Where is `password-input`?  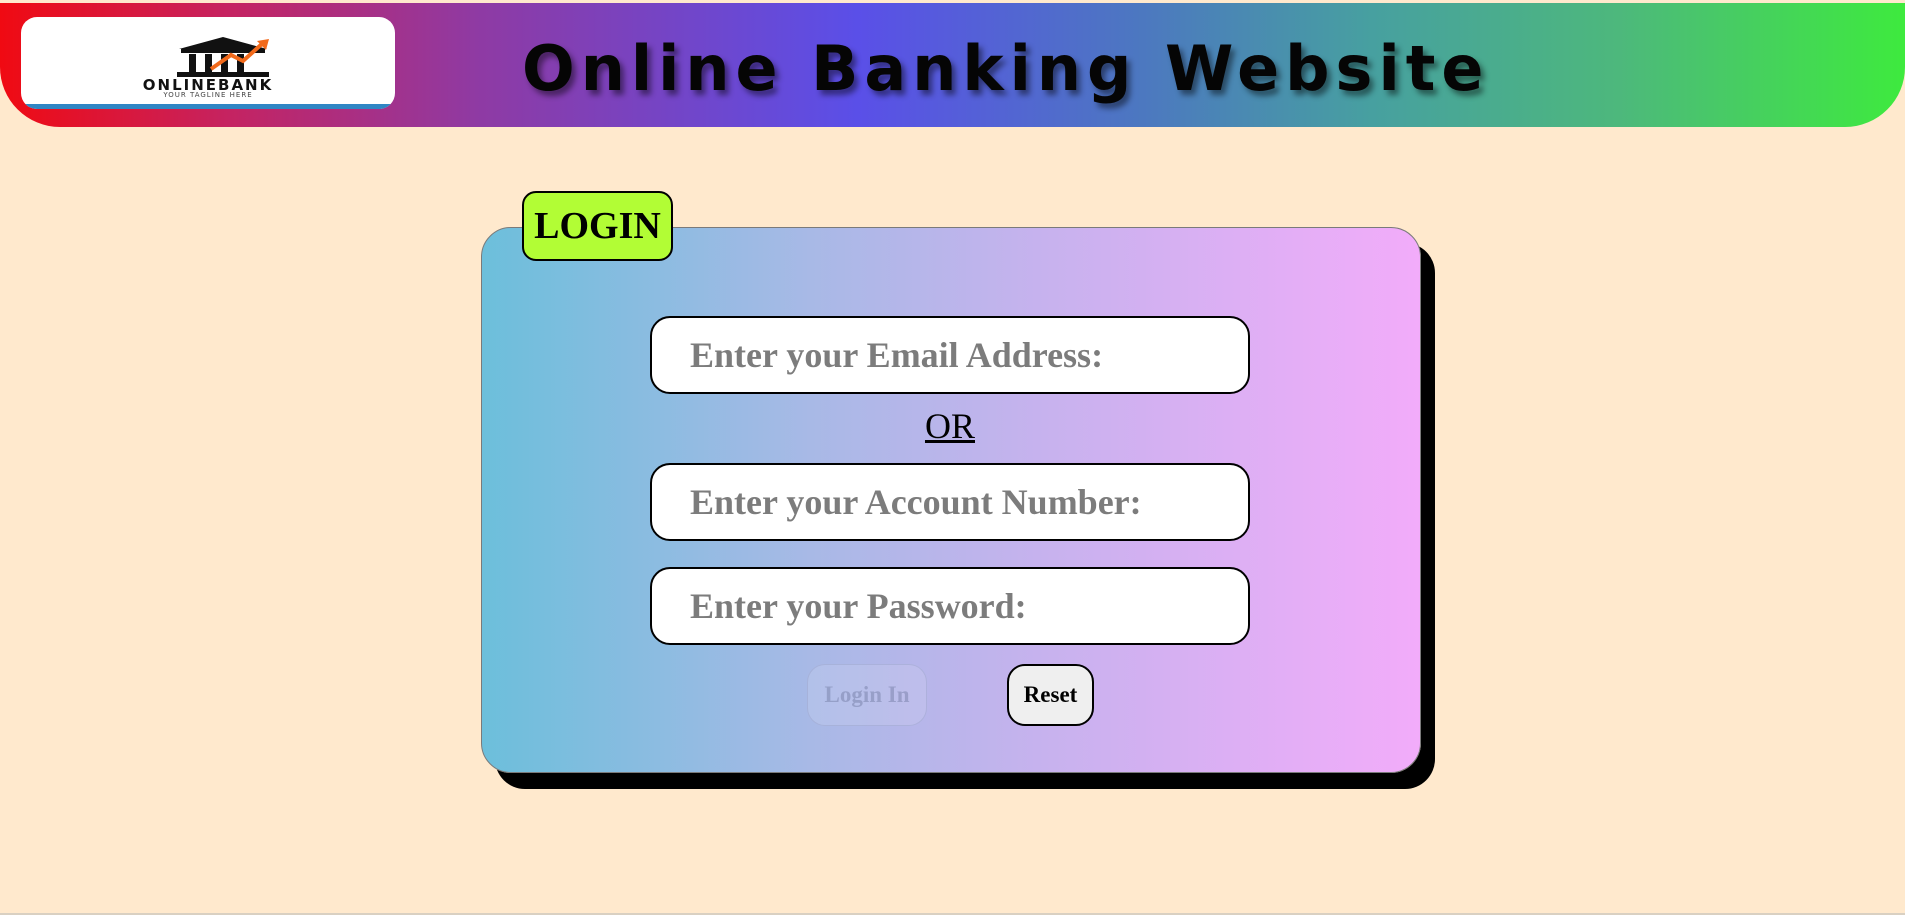 password-input is located at coordinates (950, 606).